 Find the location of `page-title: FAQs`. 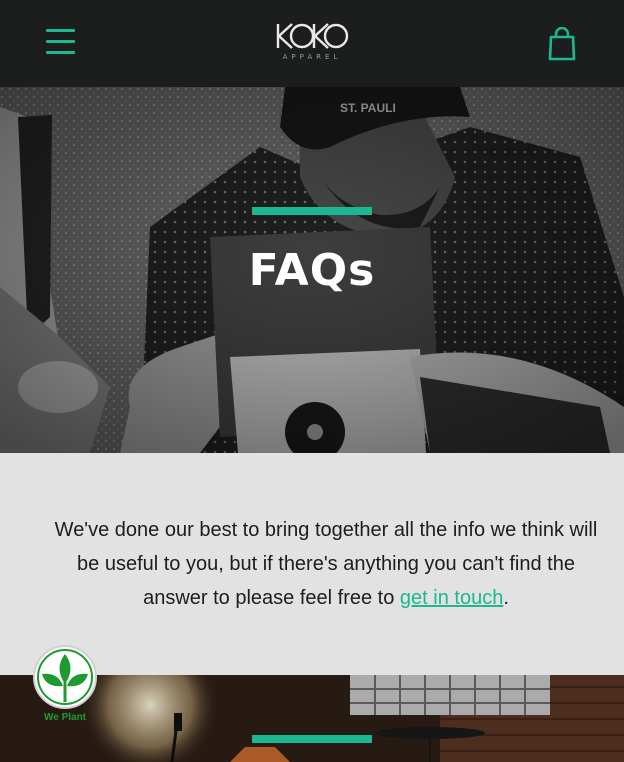

page-title: FAQs is located at coordinates (312, 270).